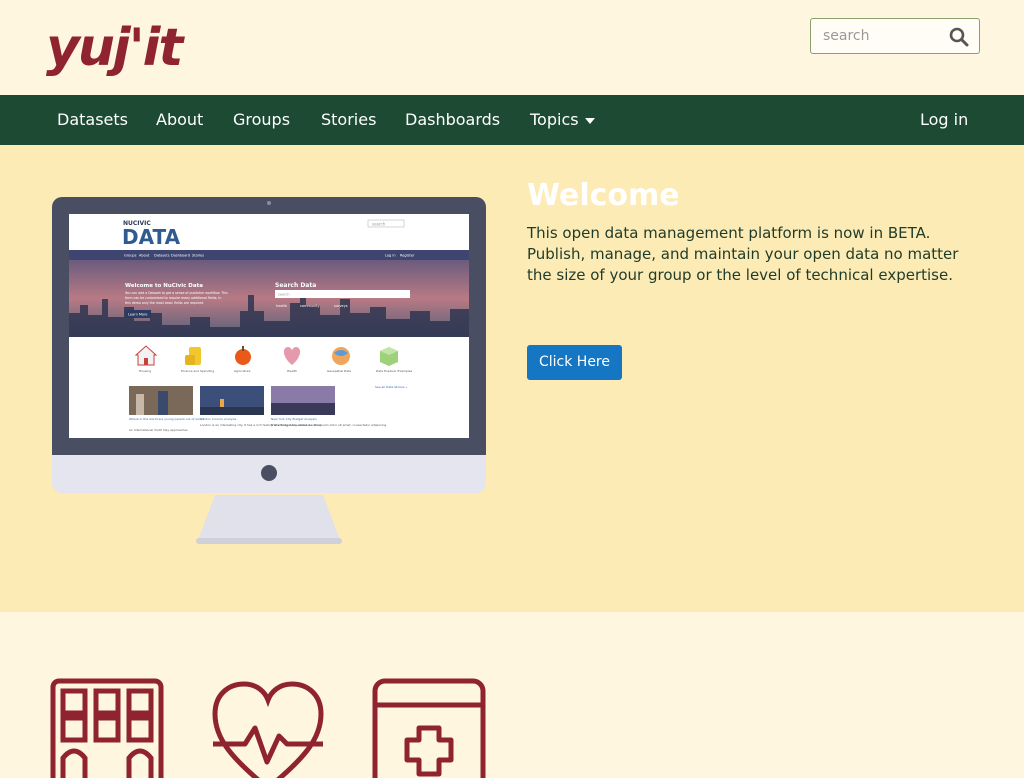  What do you see at coordinates (107, 728) in the screenshot?
I see `building-icon` at bounding box center [107, 728].